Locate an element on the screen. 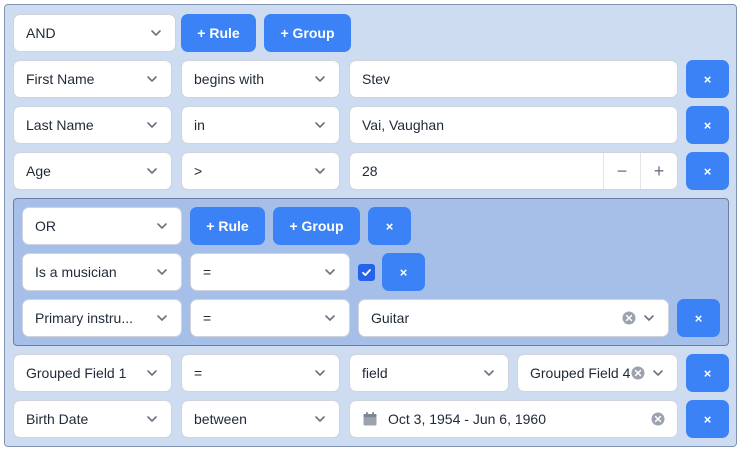 The height and width of the screenshot is (451, 741). age-number-input: 28 − + is located at coordinates (513, 171).